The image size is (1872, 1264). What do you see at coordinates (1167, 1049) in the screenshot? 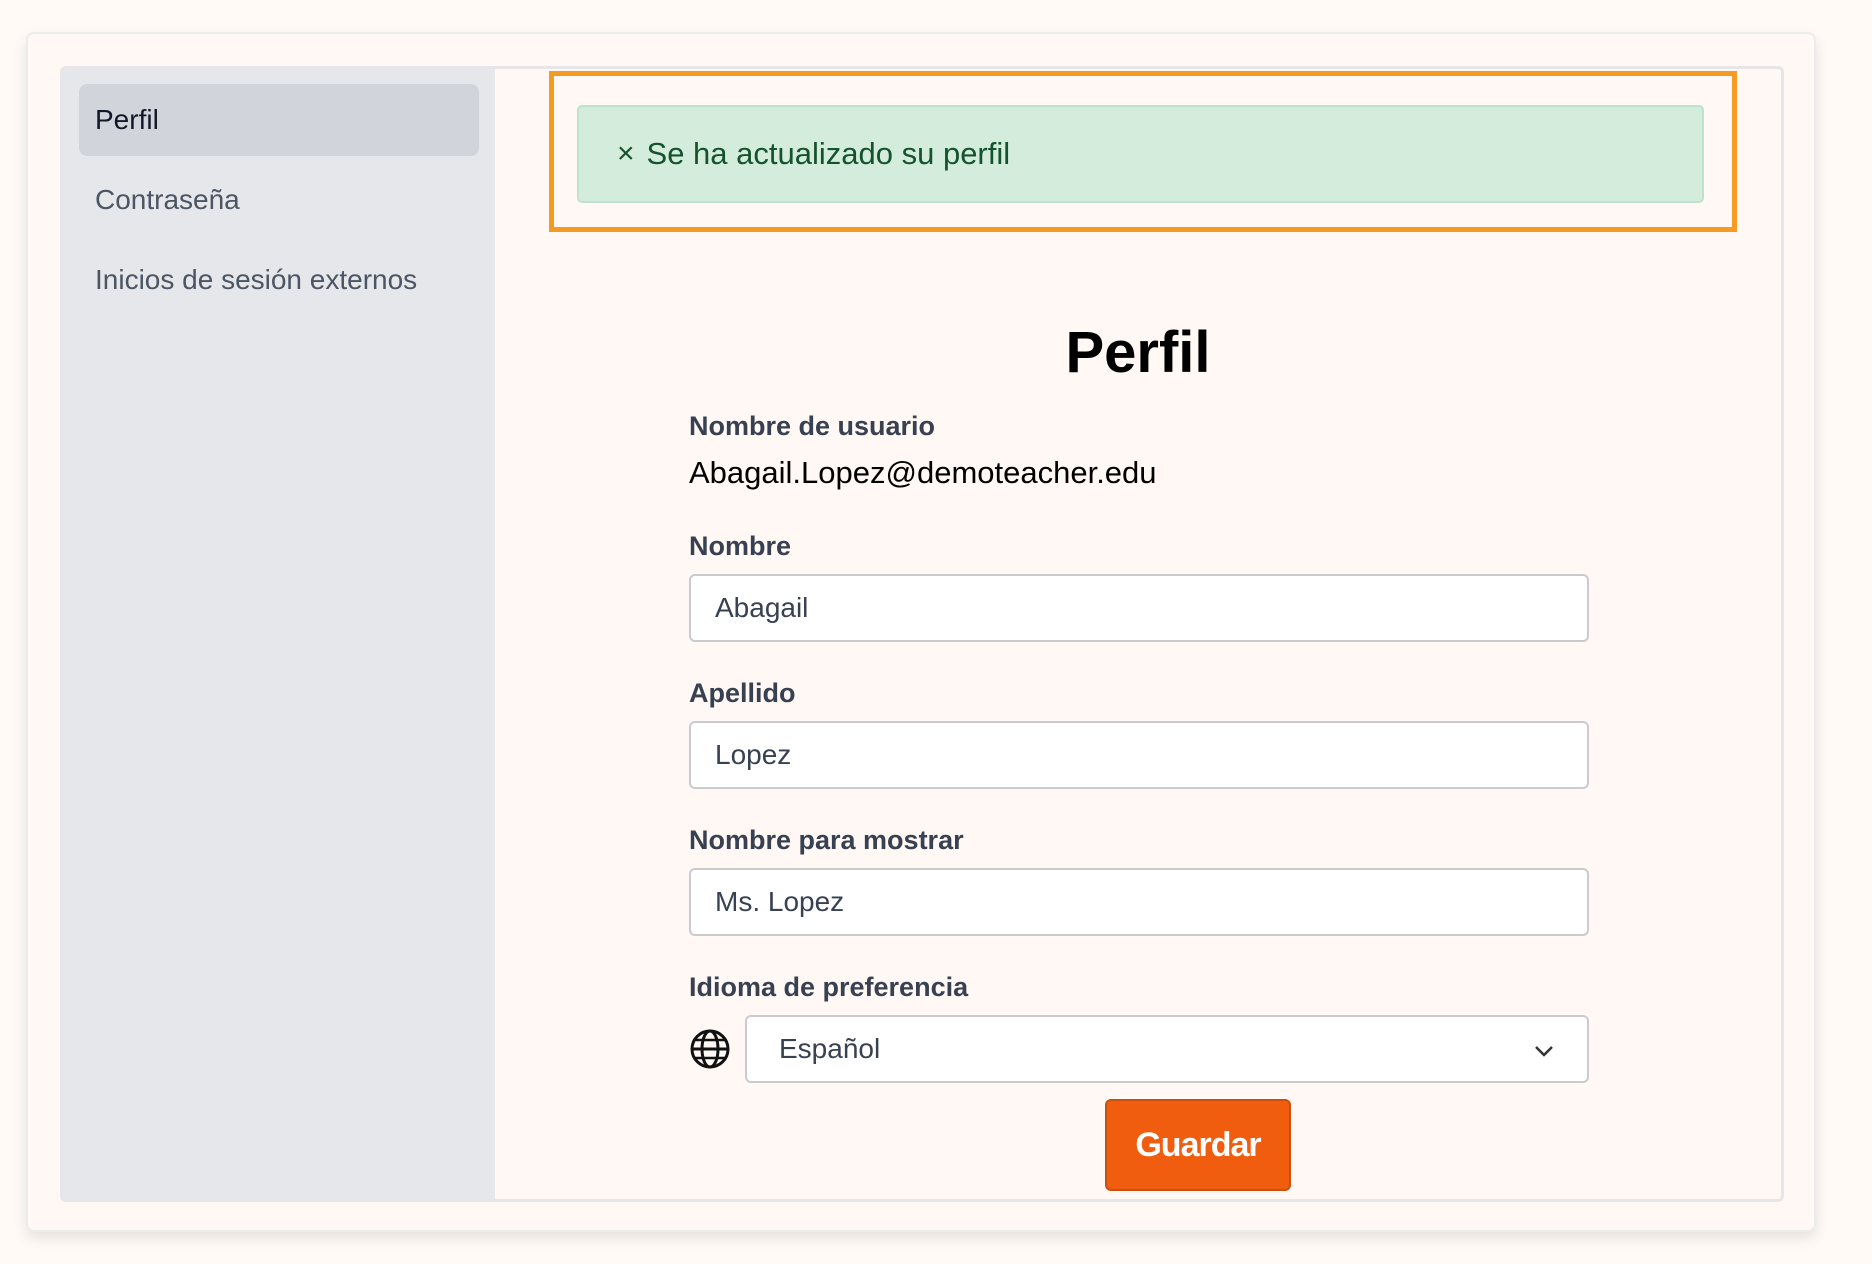
I see `language-select: Español` at bounding box center [1167, 1049].